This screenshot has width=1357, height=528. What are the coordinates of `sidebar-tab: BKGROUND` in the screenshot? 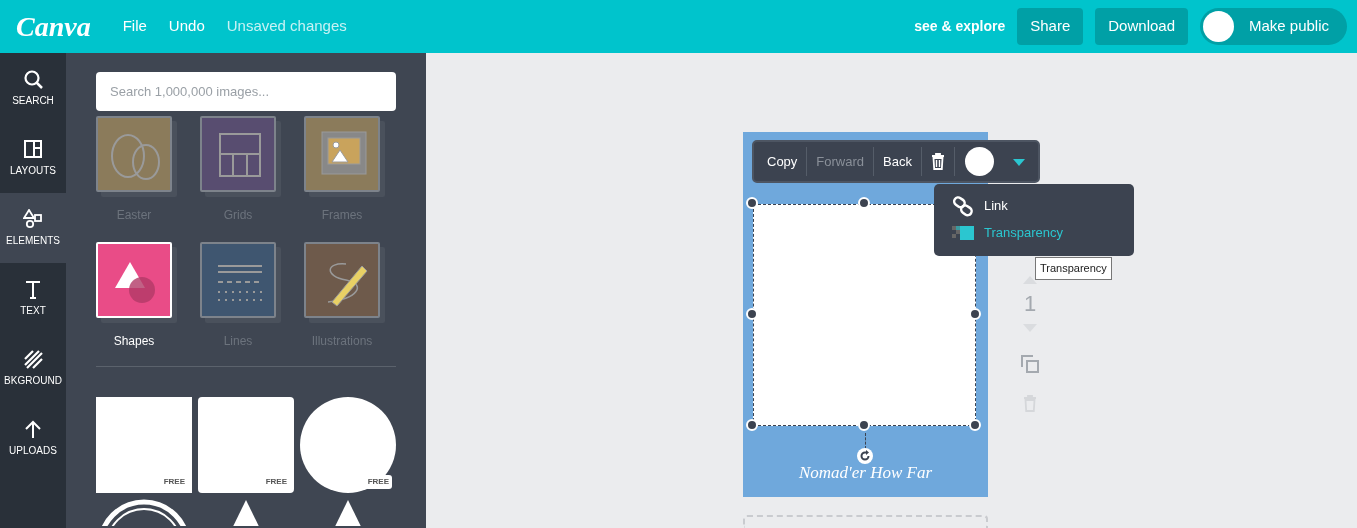 It's located at (33, 368).